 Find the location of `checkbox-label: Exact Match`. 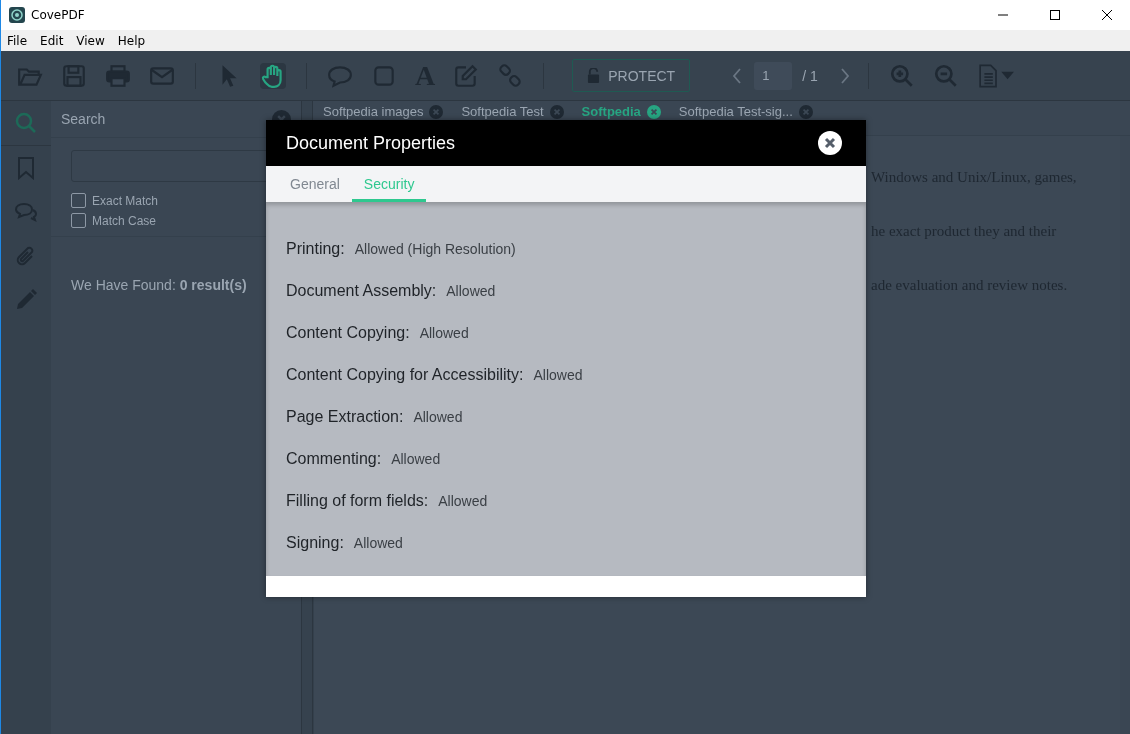

checkbox-label: Exact Match is located at coordinates (125, 200).